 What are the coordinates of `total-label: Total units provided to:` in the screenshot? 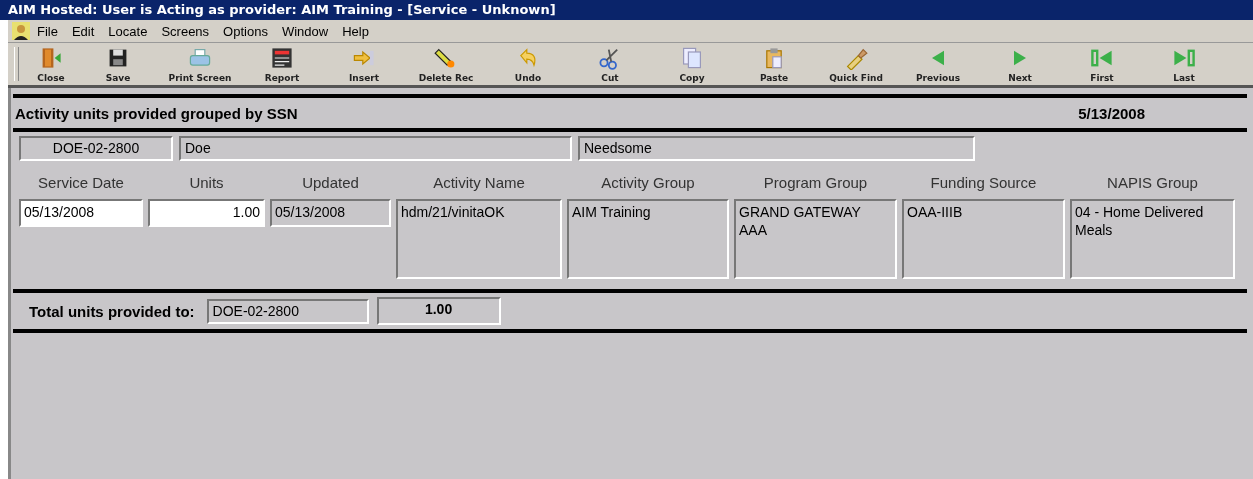 It's located at (112, 311).